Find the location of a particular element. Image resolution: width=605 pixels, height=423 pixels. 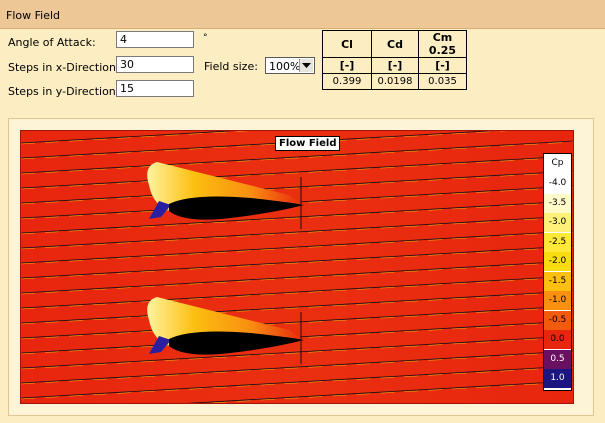

steps-y-label: Steps in y-Direction: is located at coordinates (64, 91).